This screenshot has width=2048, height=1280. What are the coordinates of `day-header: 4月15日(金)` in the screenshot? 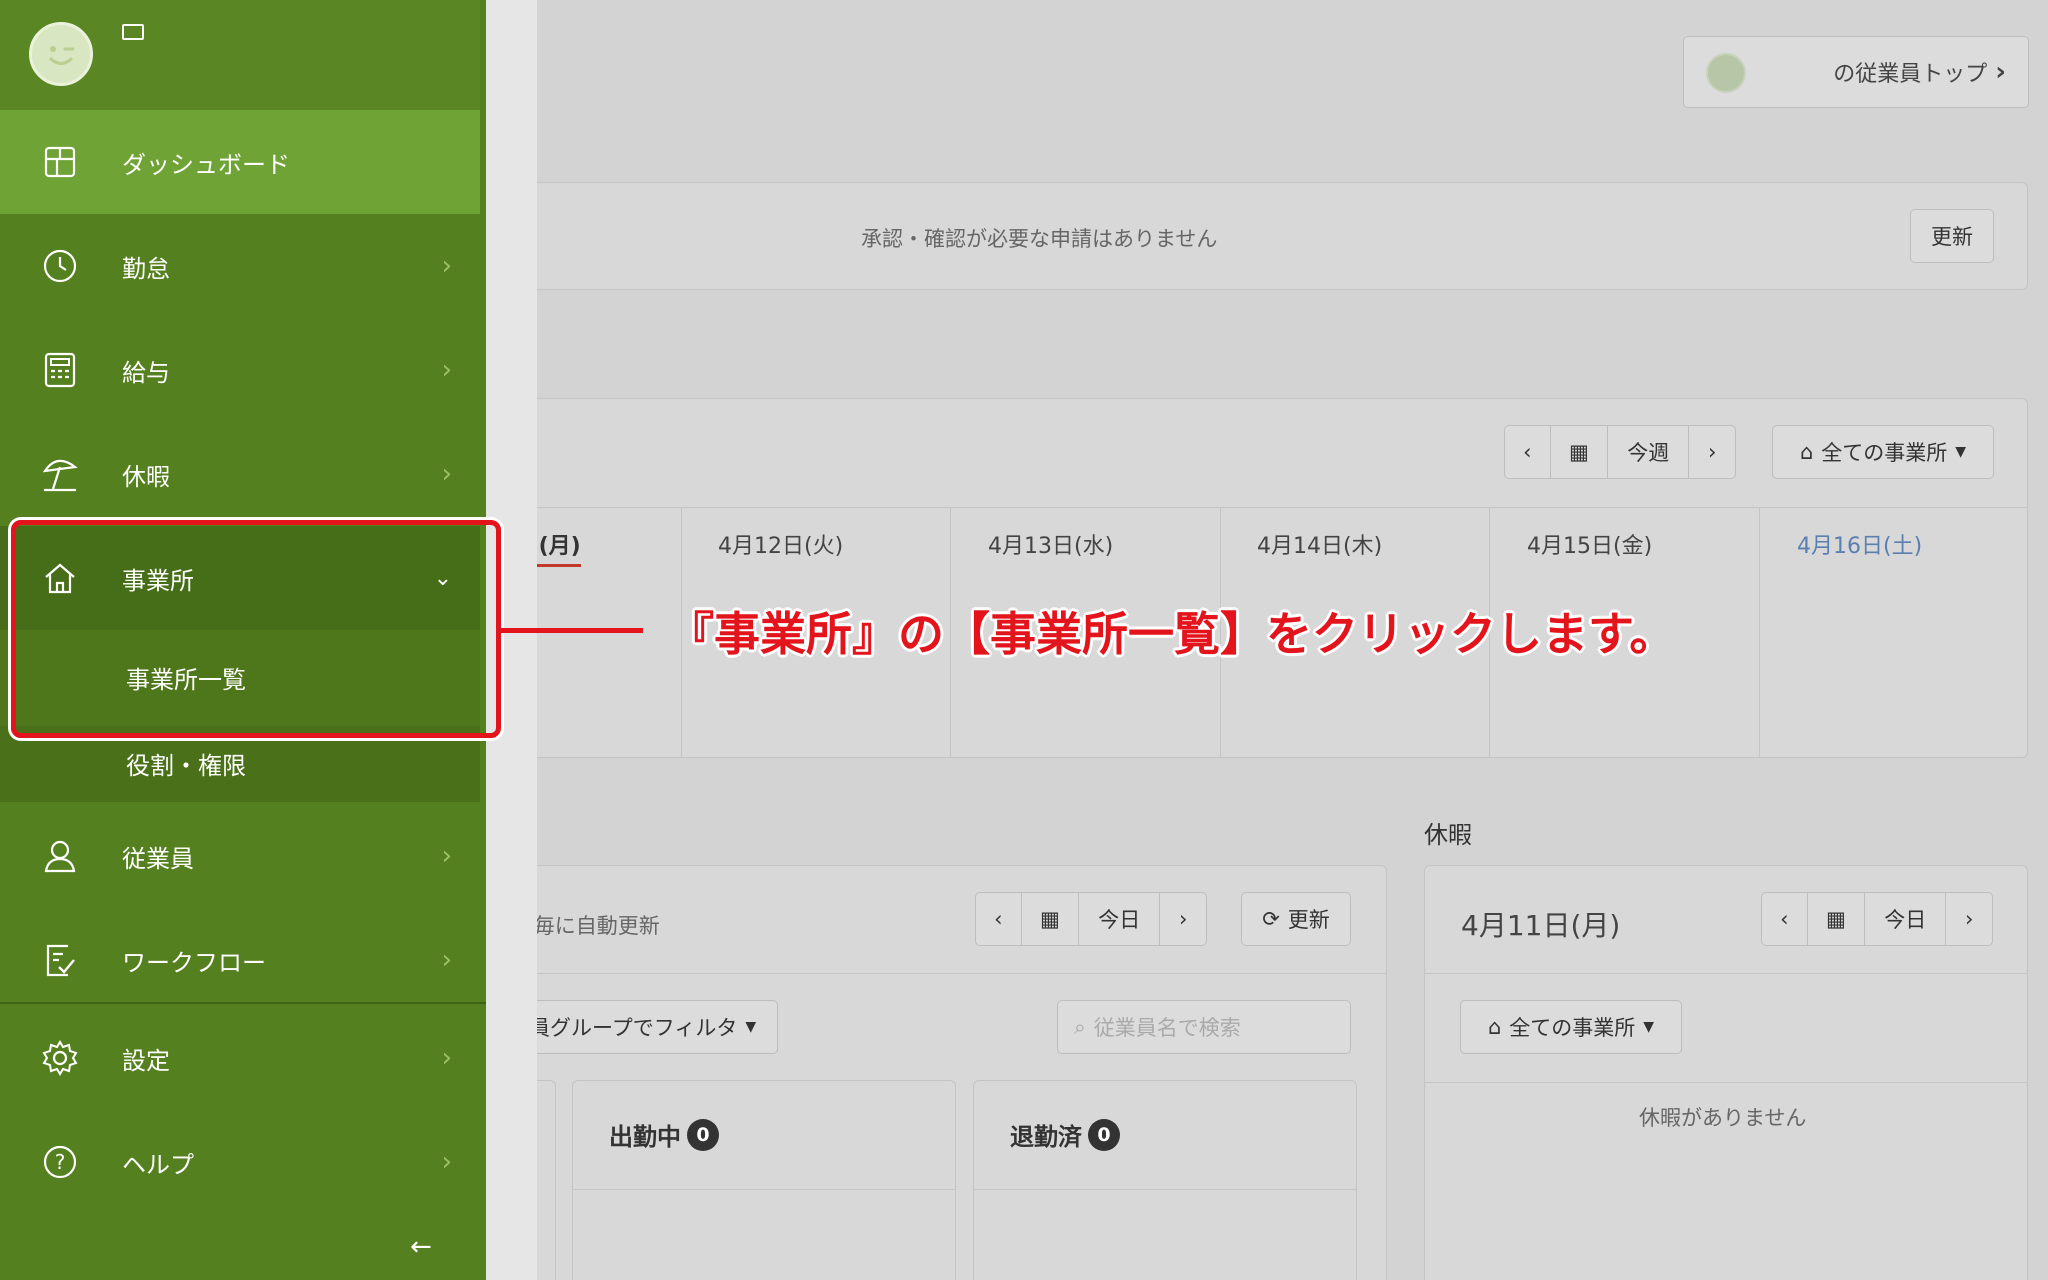 It's located at (1589, 544).